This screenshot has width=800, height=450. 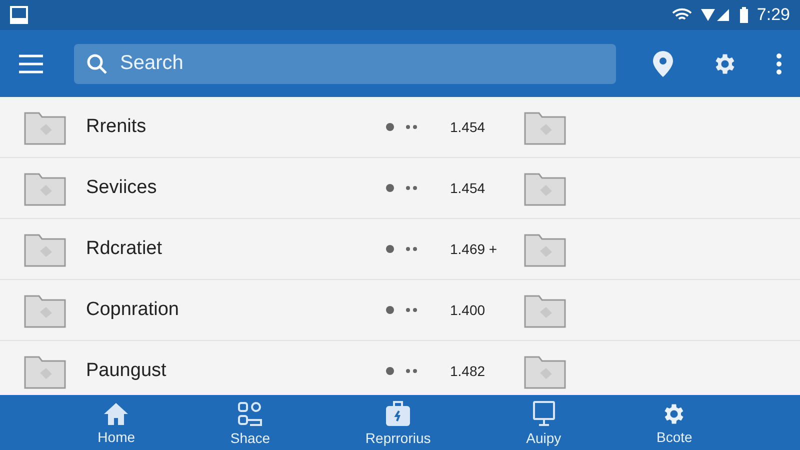 What do you see at coordinates (19, 15) in the screenshot?
I see `window-icon` at bounding box center [19, 15].